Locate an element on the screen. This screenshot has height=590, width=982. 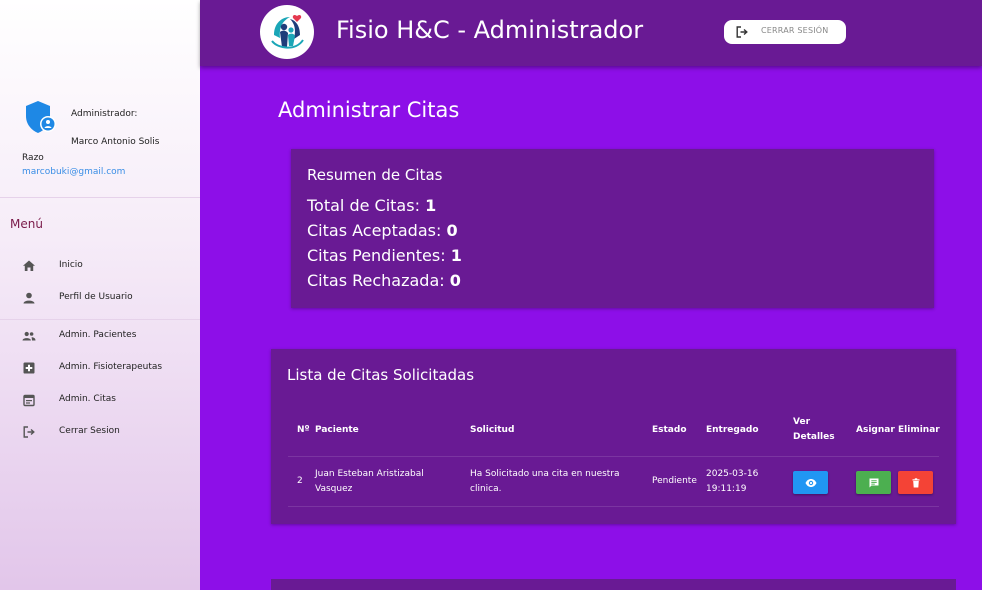
calendar-icon is located at coordinates (29, 400).